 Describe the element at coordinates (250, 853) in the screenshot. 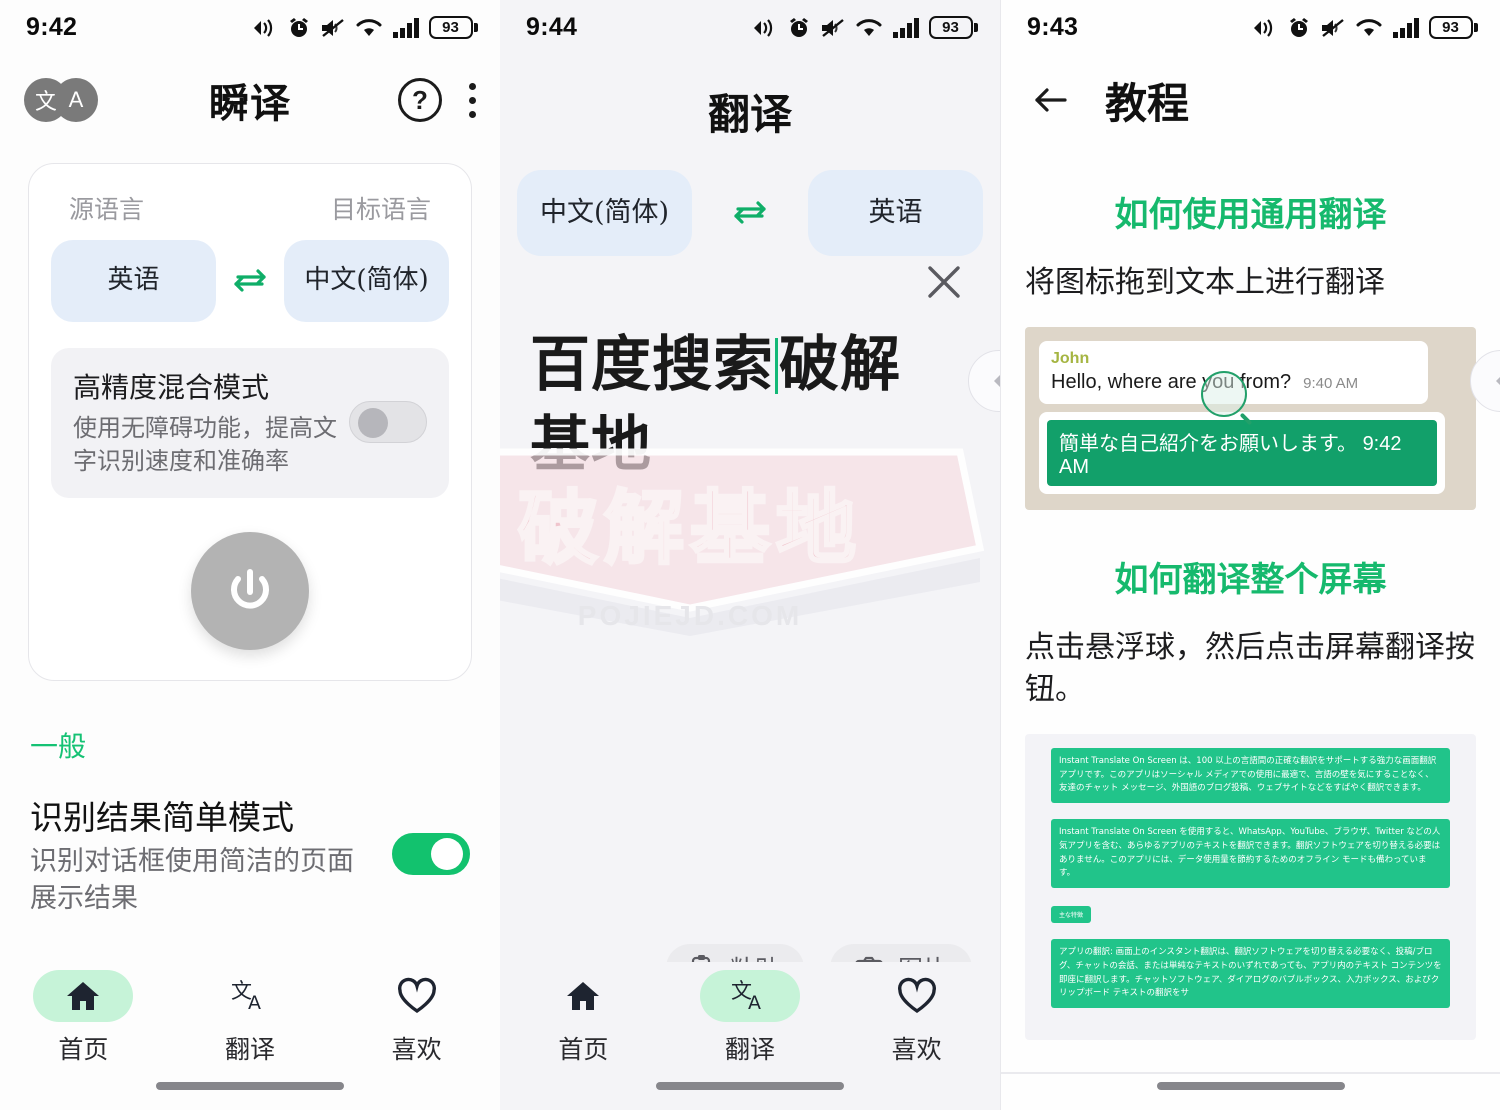

I see `simple-result-mode-row: 识别结果简单模式 识别对话框使用简洁的页面展示结果` at that location.